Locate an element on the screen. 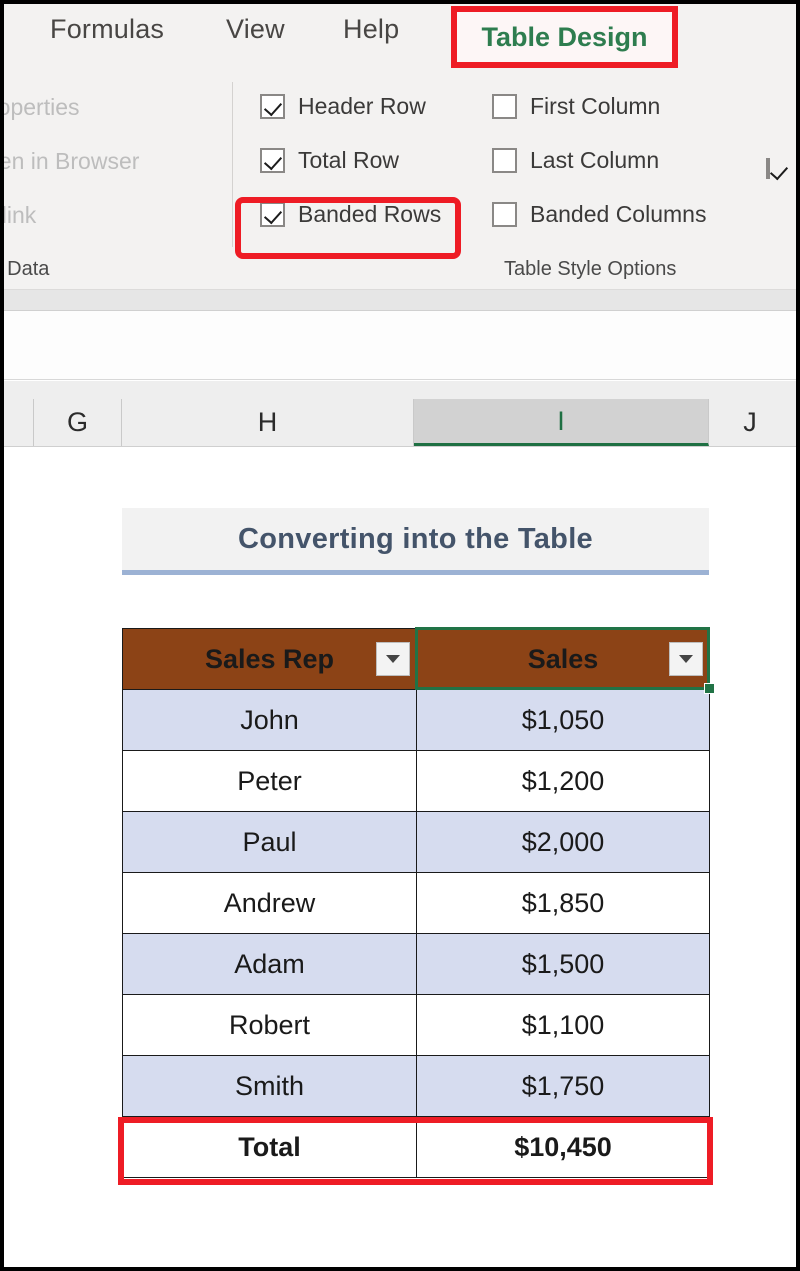 The image size is (800, 1271). checkbox-banded-rows-label: Banded Rows is located at coordinates (370, 214).